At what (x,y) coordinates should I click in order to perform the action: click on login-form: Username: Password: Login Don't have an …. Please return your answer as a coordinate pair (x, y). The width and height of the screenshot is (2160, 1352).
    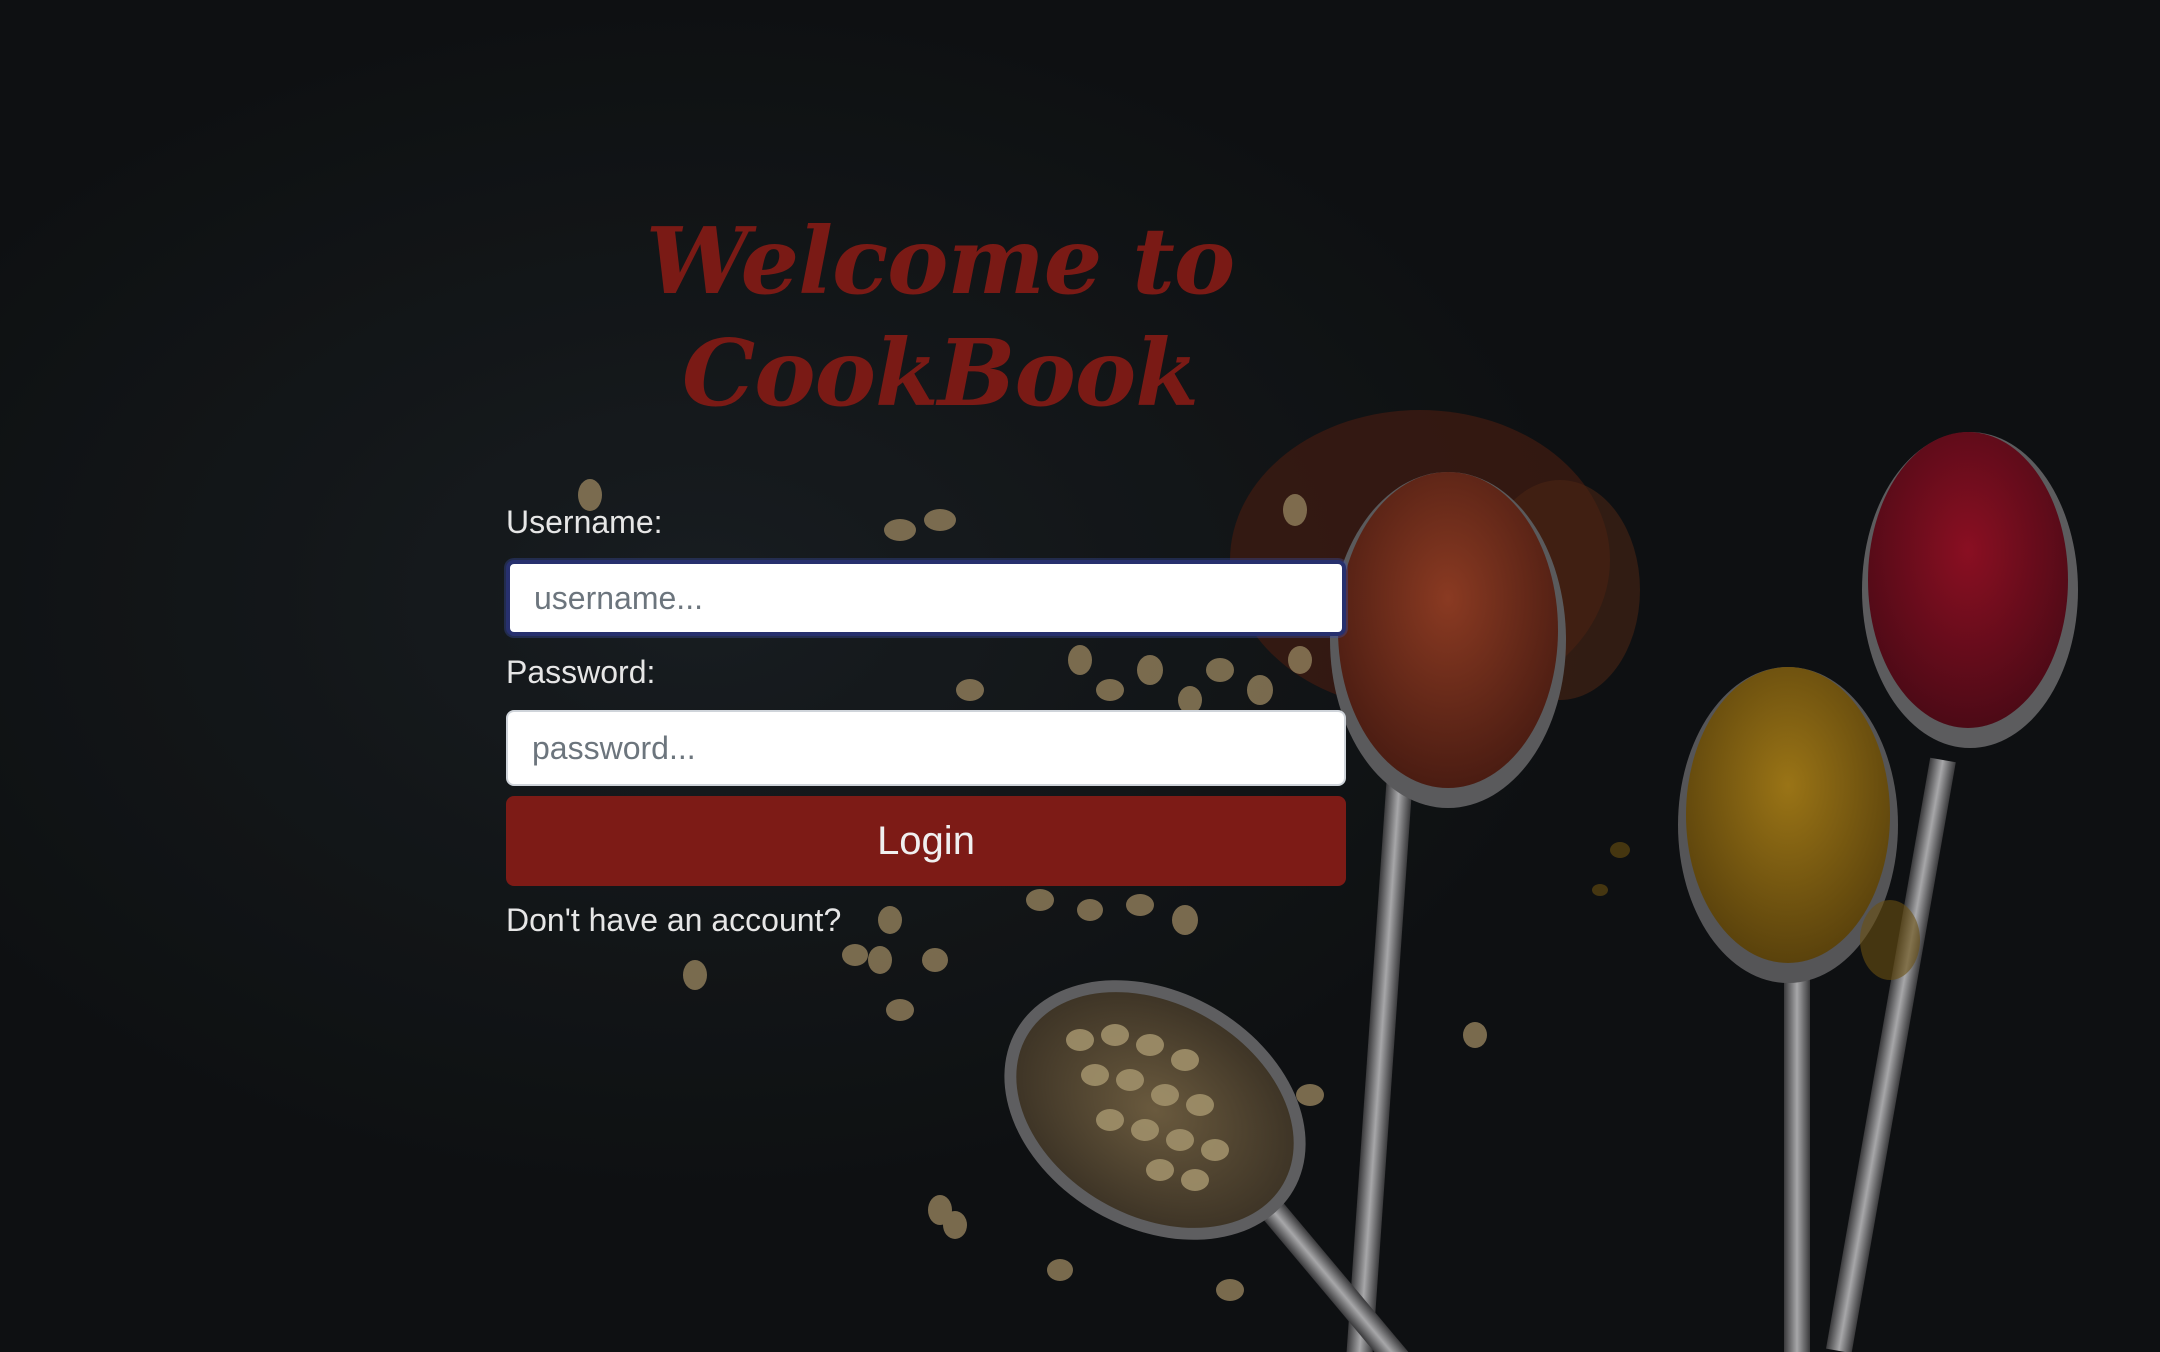
    Looking at the image, I should click on (926, 721).